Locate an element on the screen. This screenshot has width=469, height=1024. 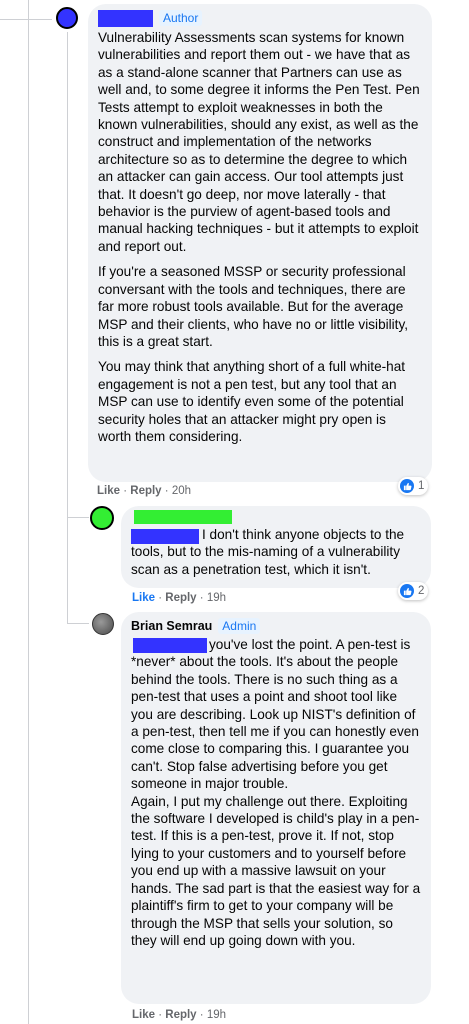
reaction-count-value: 1 is located at coordinates (421, 486).